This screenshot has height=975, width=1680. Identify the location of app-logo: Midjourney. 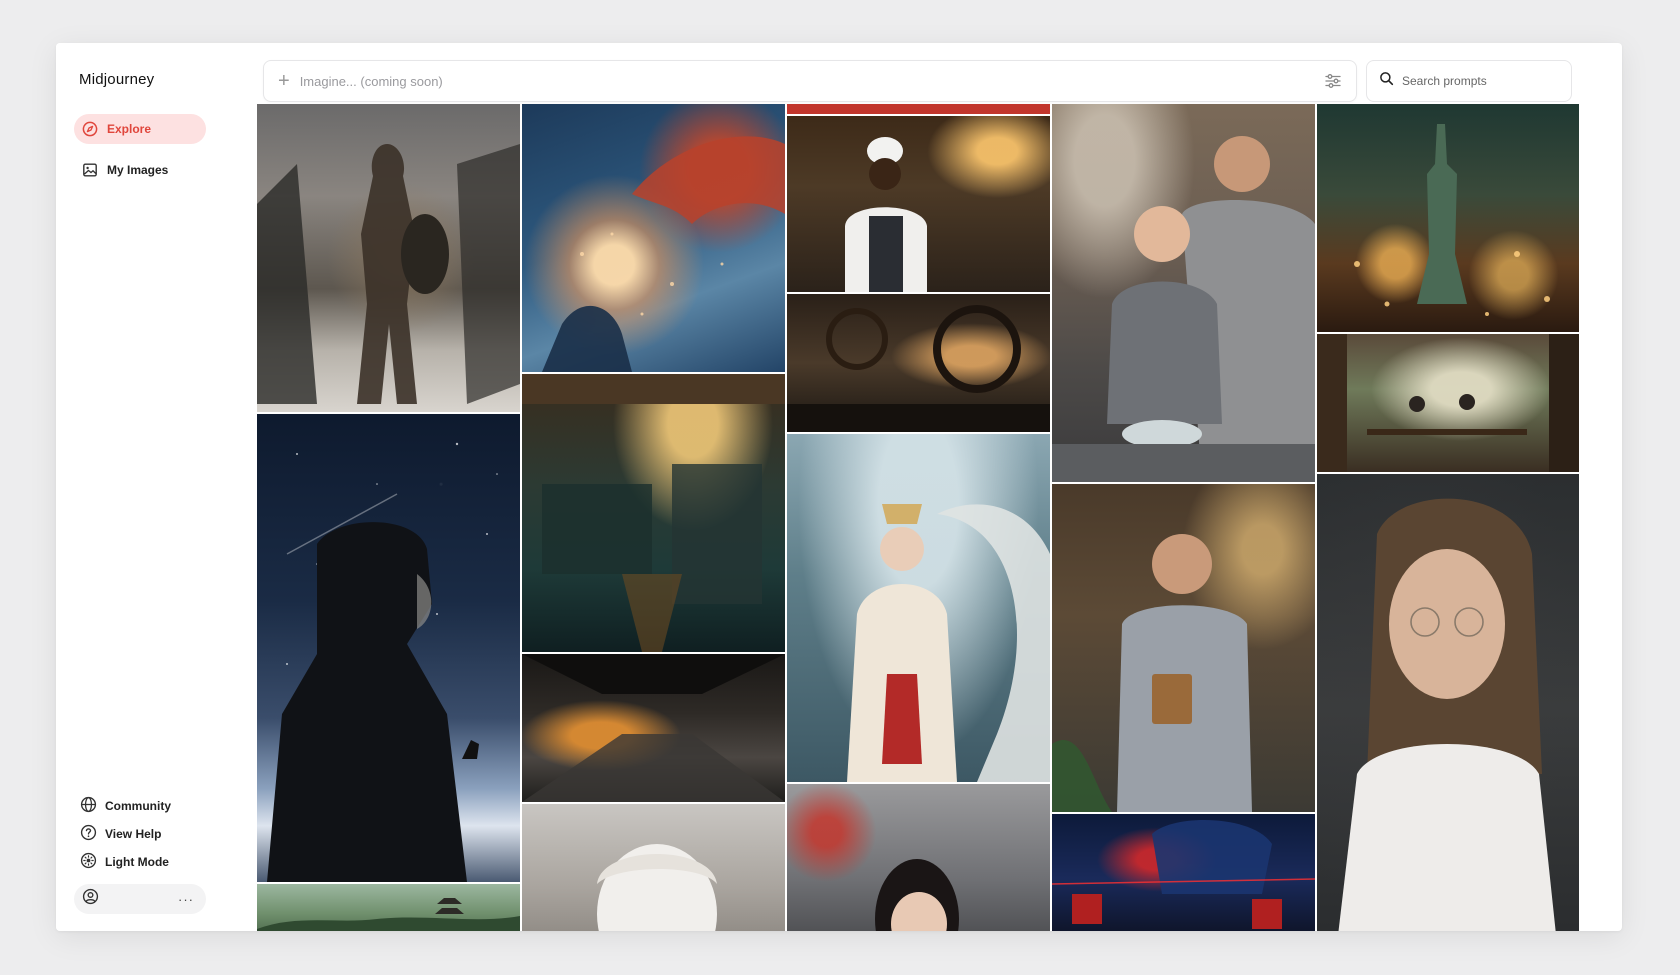
(116, 79).